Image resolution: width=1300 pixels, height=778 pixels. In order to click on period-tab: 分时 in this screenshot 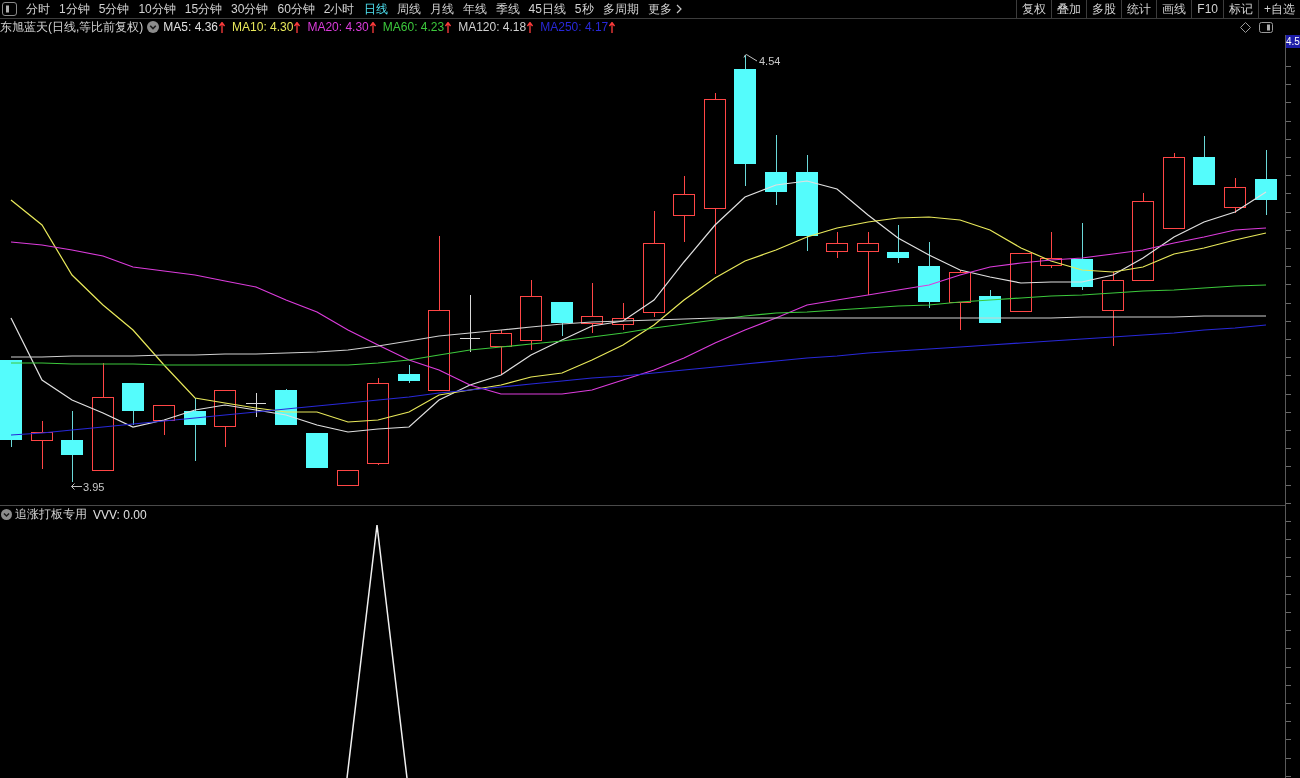, I will do `click(38, 9)`.